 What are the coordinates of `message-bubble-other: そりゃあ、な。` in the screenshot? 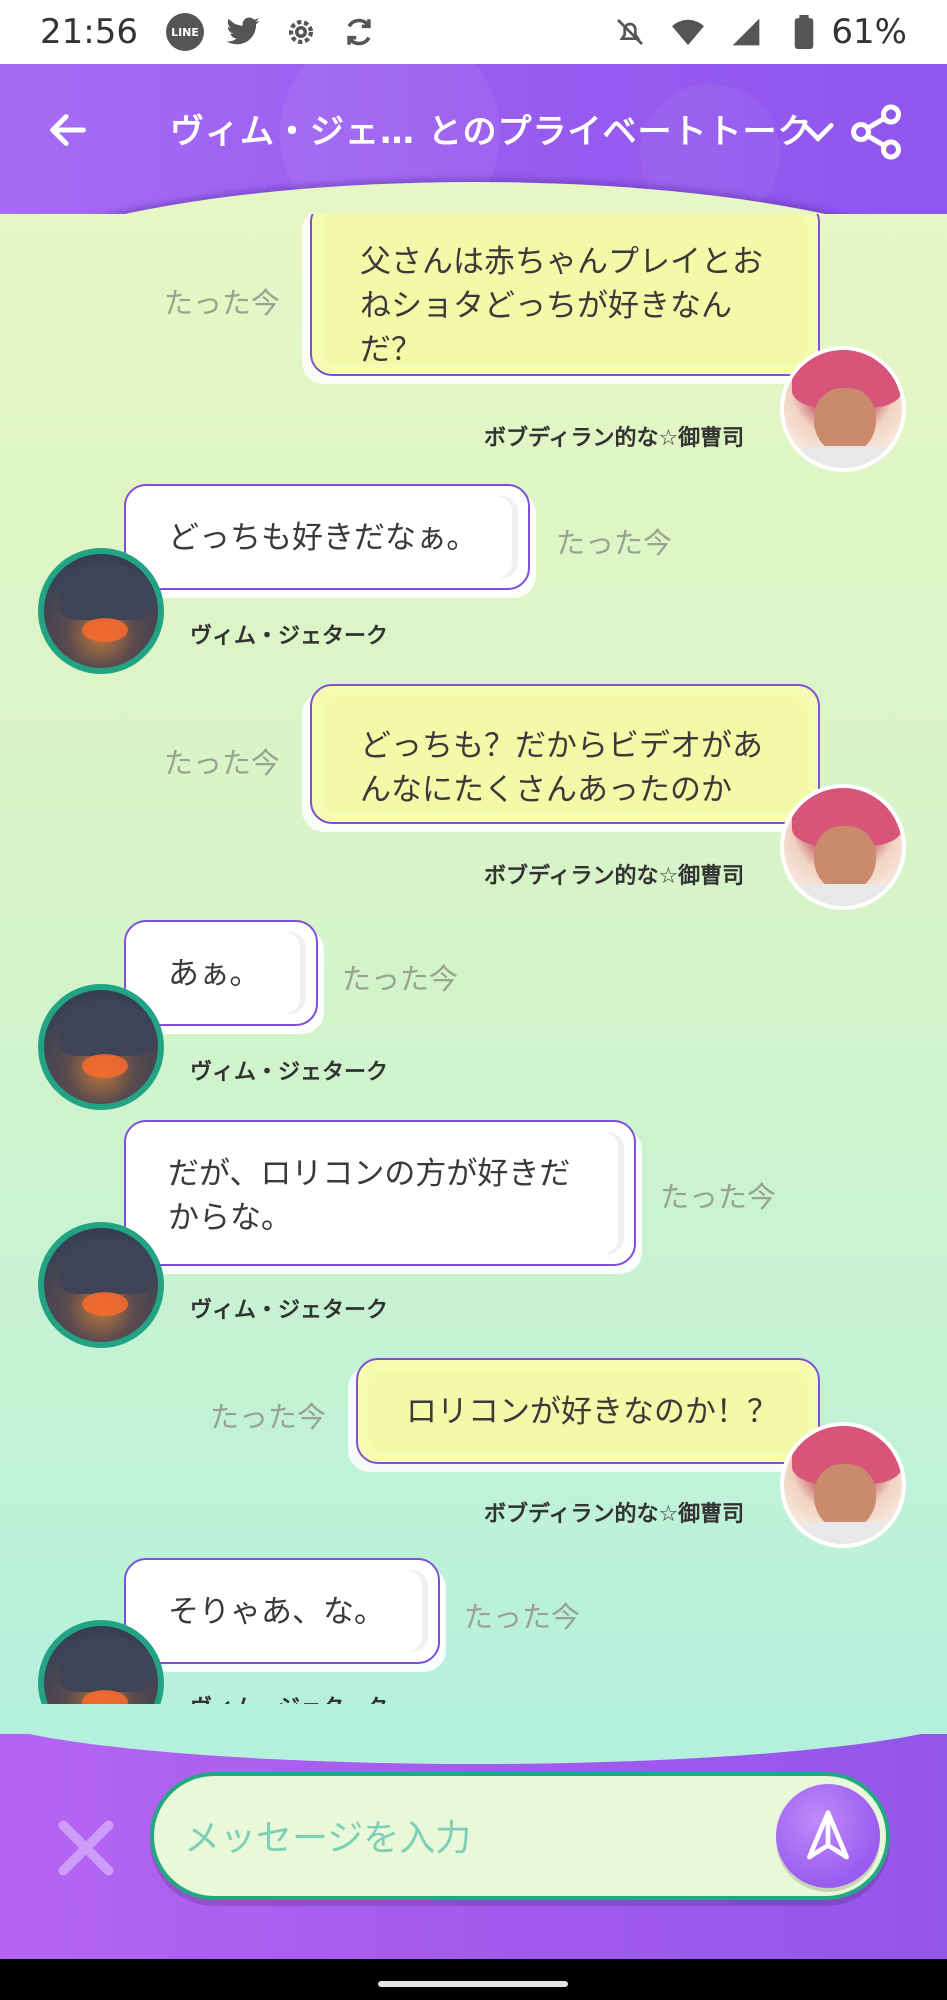 It's located at (282, 1611).